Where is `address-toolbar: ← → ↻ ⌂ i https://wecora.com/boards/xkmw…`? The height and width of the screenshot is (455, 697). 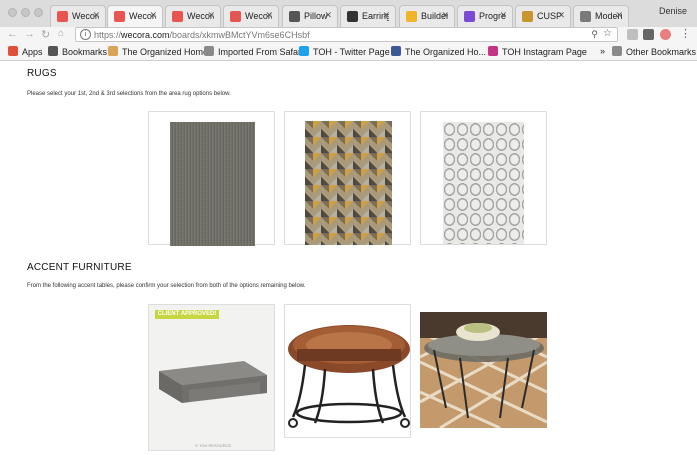
address-toolbar: ← → ↻ ⌂ i https://wecora.com/boards/xkmw… is located at coordinates (348, 35).